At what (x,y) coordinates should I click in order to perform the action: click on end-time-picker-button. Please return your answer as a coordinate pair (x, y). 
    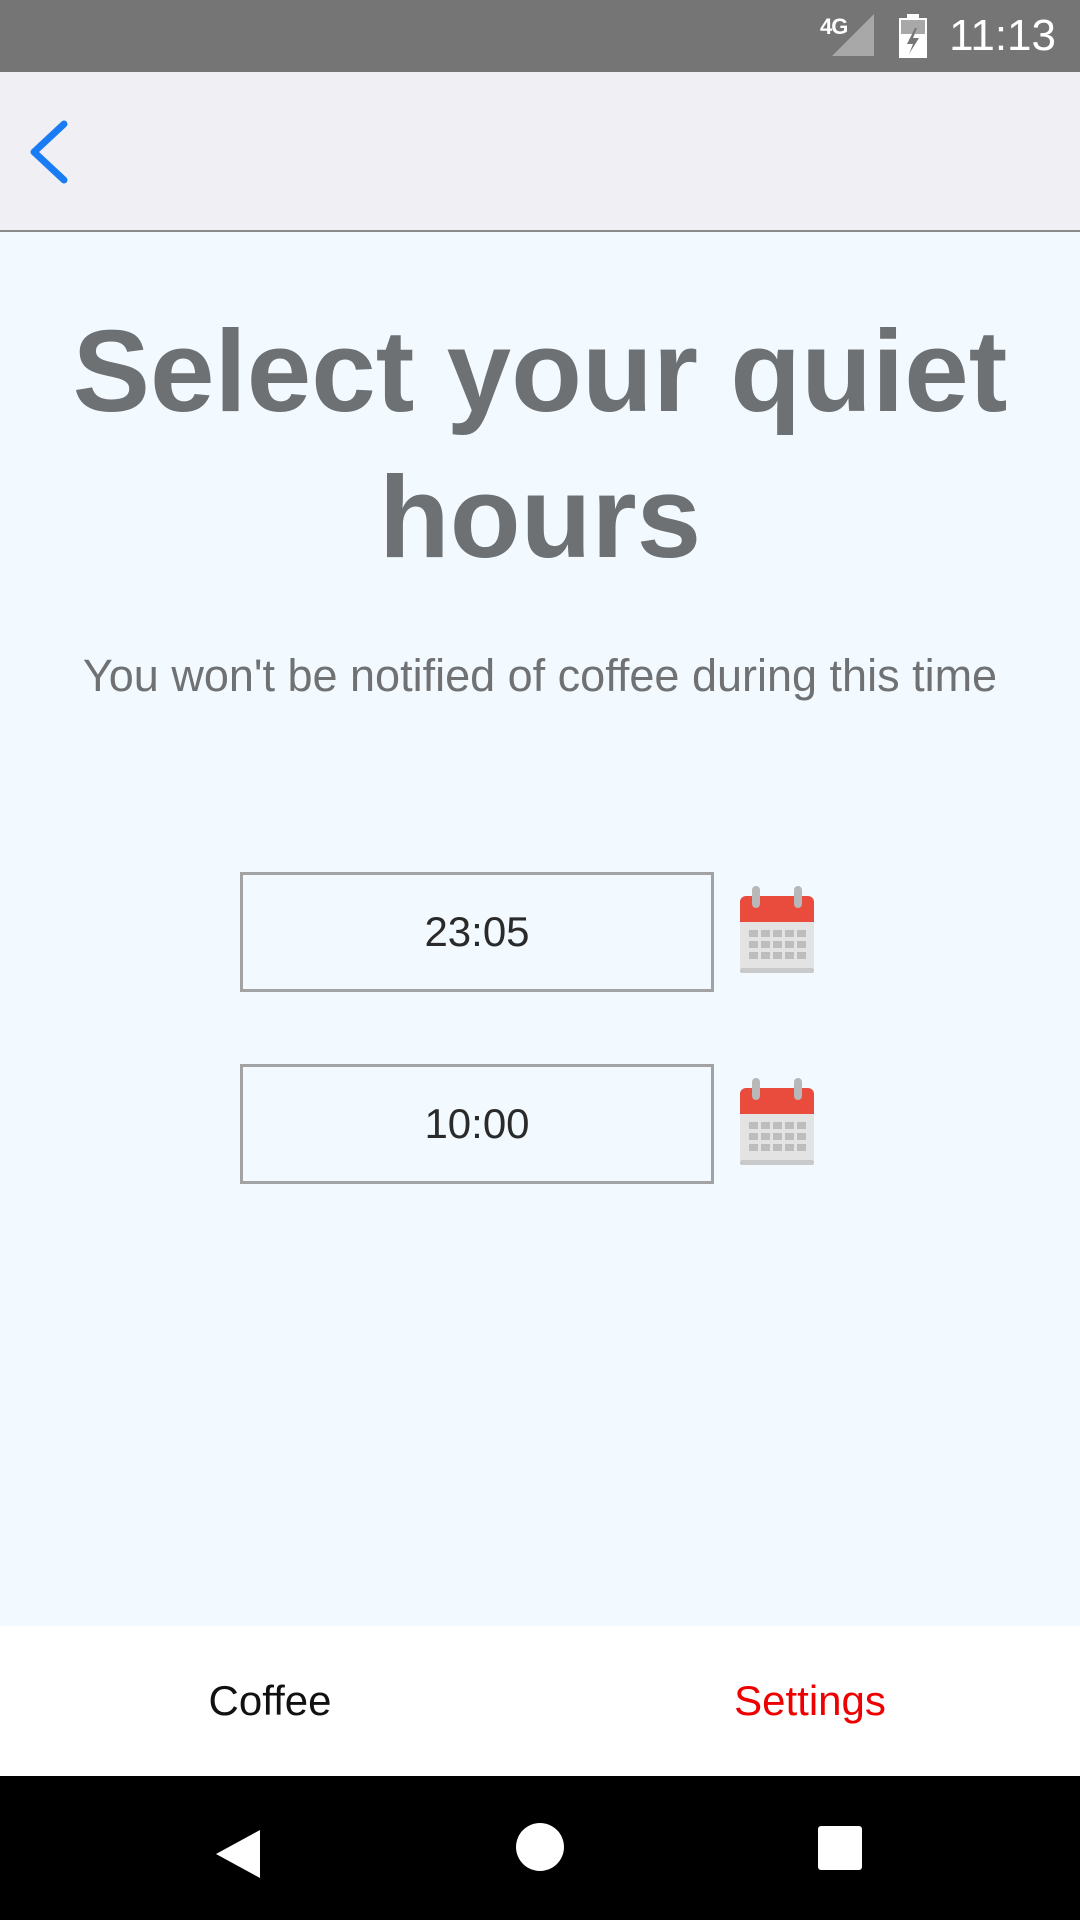
    Looking at the image, I should click on (777, 1123).